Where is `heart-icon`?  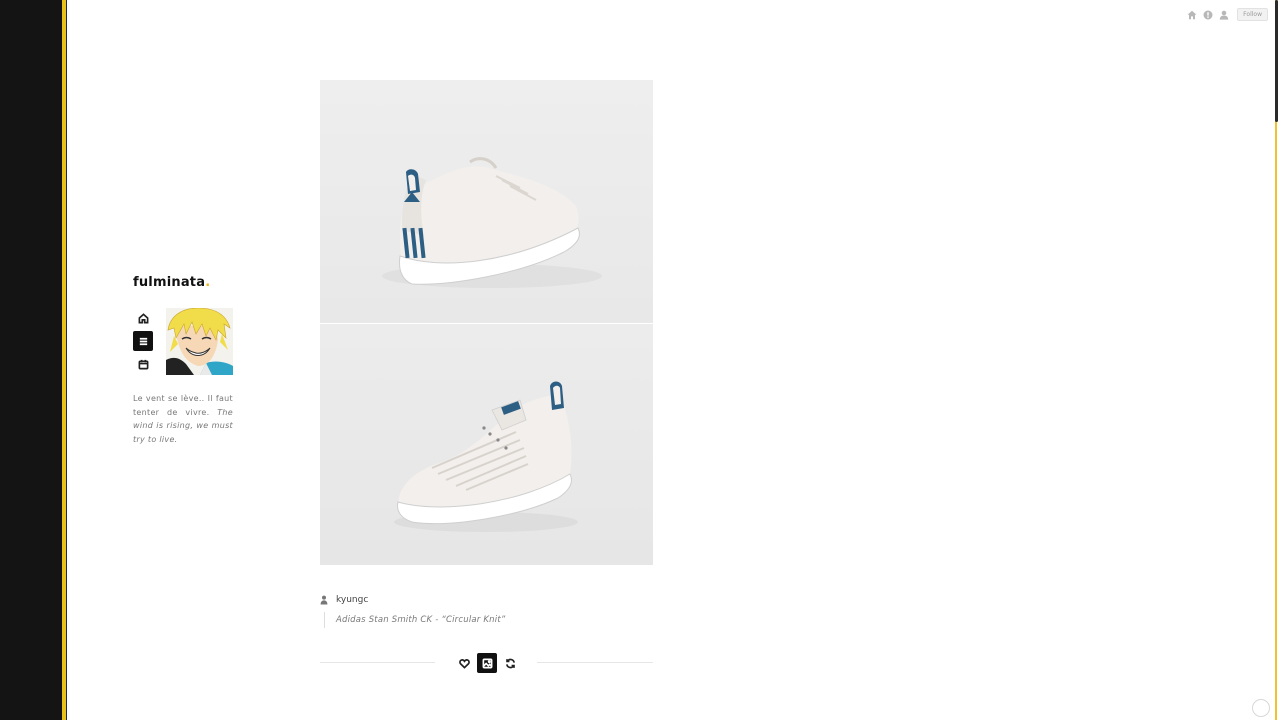 heart-icon is located at coordinates (464, 663).